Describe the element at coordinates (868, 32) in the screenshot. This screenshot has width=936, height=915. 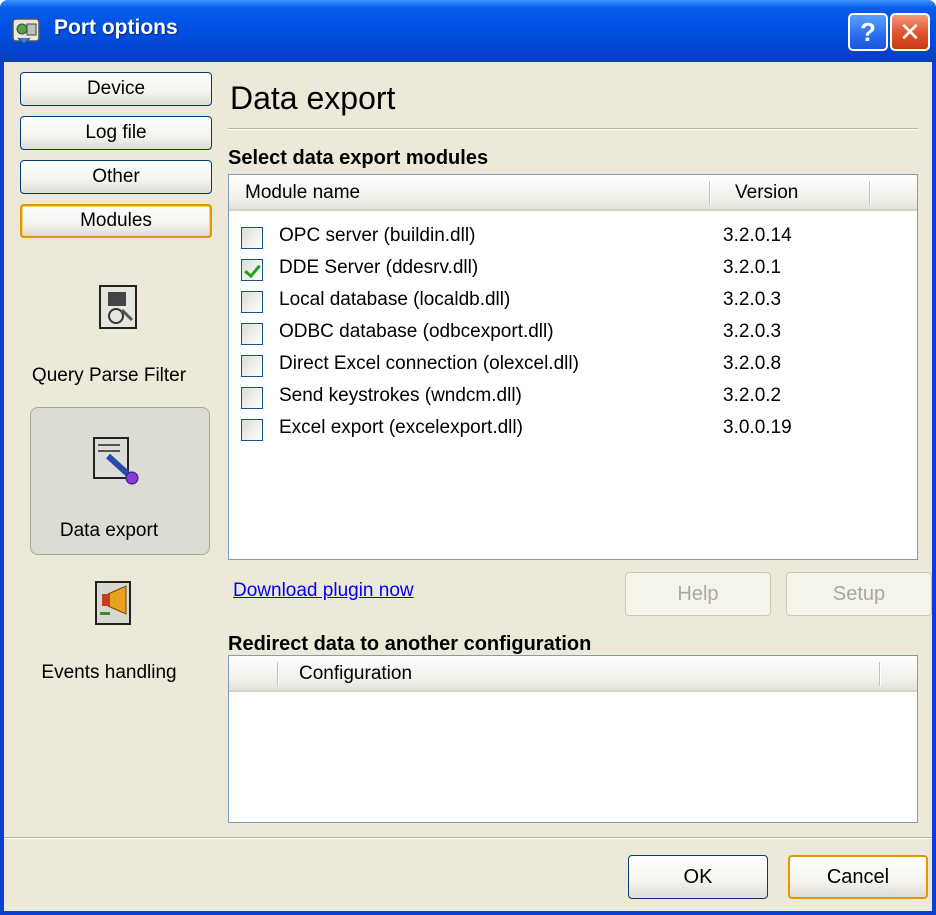
I see `help-title-button: ?` at that location.